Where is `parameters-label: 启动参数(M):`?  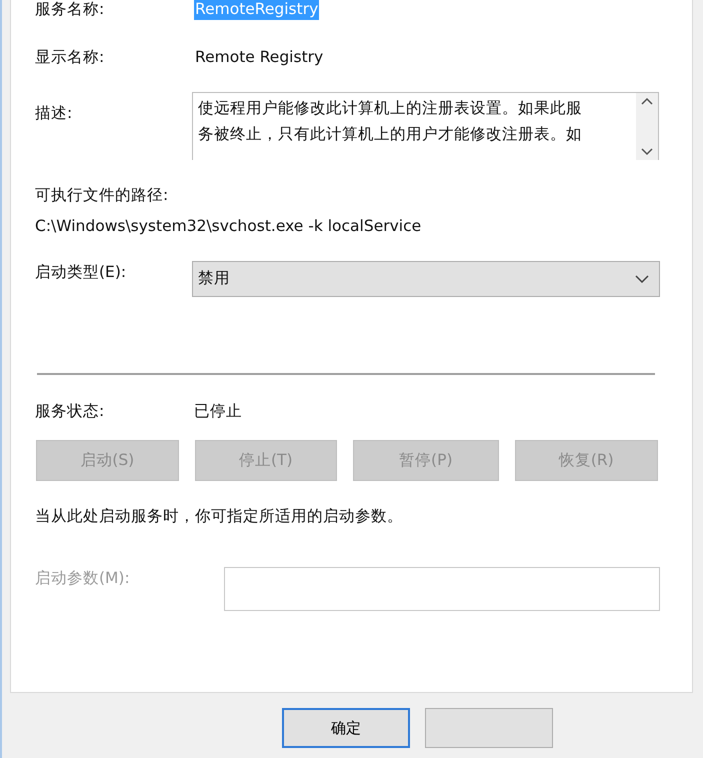
parameters-label: 启动参数(M): is located at coordinates (83, 579).